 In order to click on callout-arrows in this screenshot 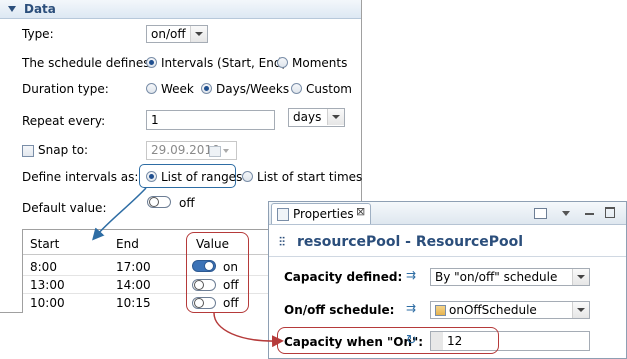, I will do `click(188, 267)`.